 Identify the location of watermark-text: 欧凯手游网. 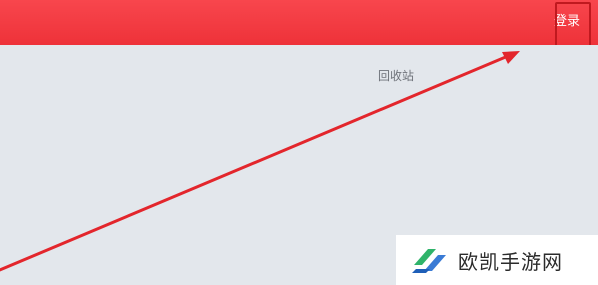
(510, 261).